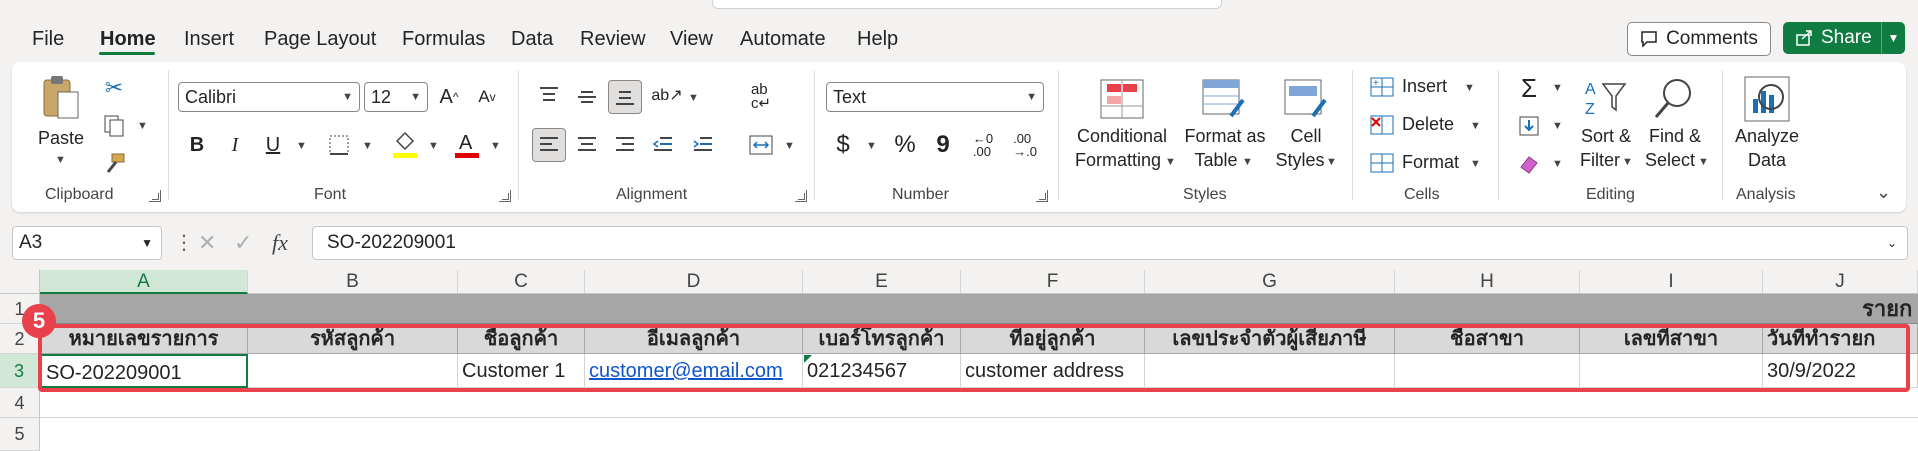 The width and height of the screenshot is (1918, 451). Describe the element at coordinates (979, 309) in the screenshot. I see `title-merged-cell` at that location.